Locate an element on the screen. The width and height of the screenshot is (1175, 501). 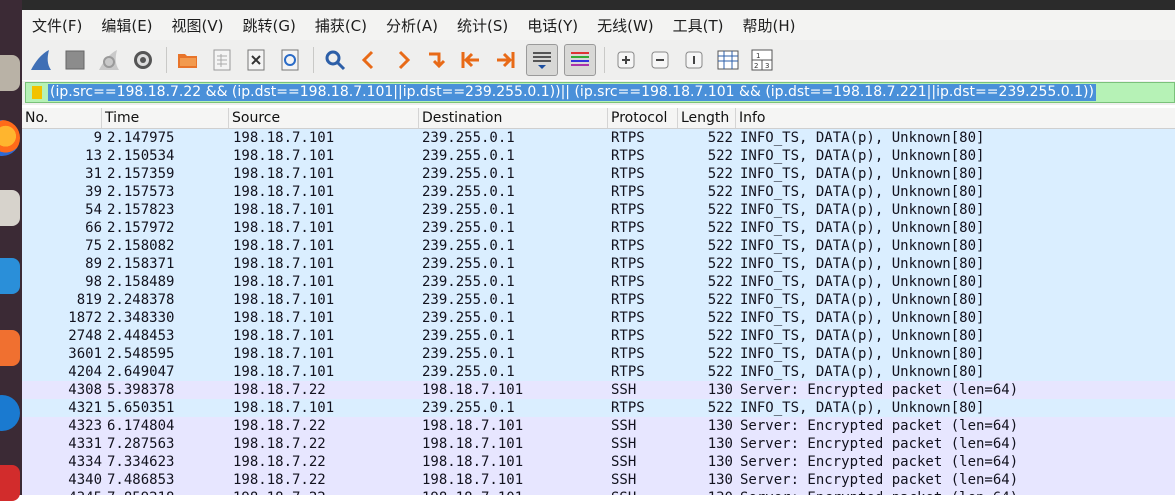
zoom-out-button is located at coordinates (660, 60).